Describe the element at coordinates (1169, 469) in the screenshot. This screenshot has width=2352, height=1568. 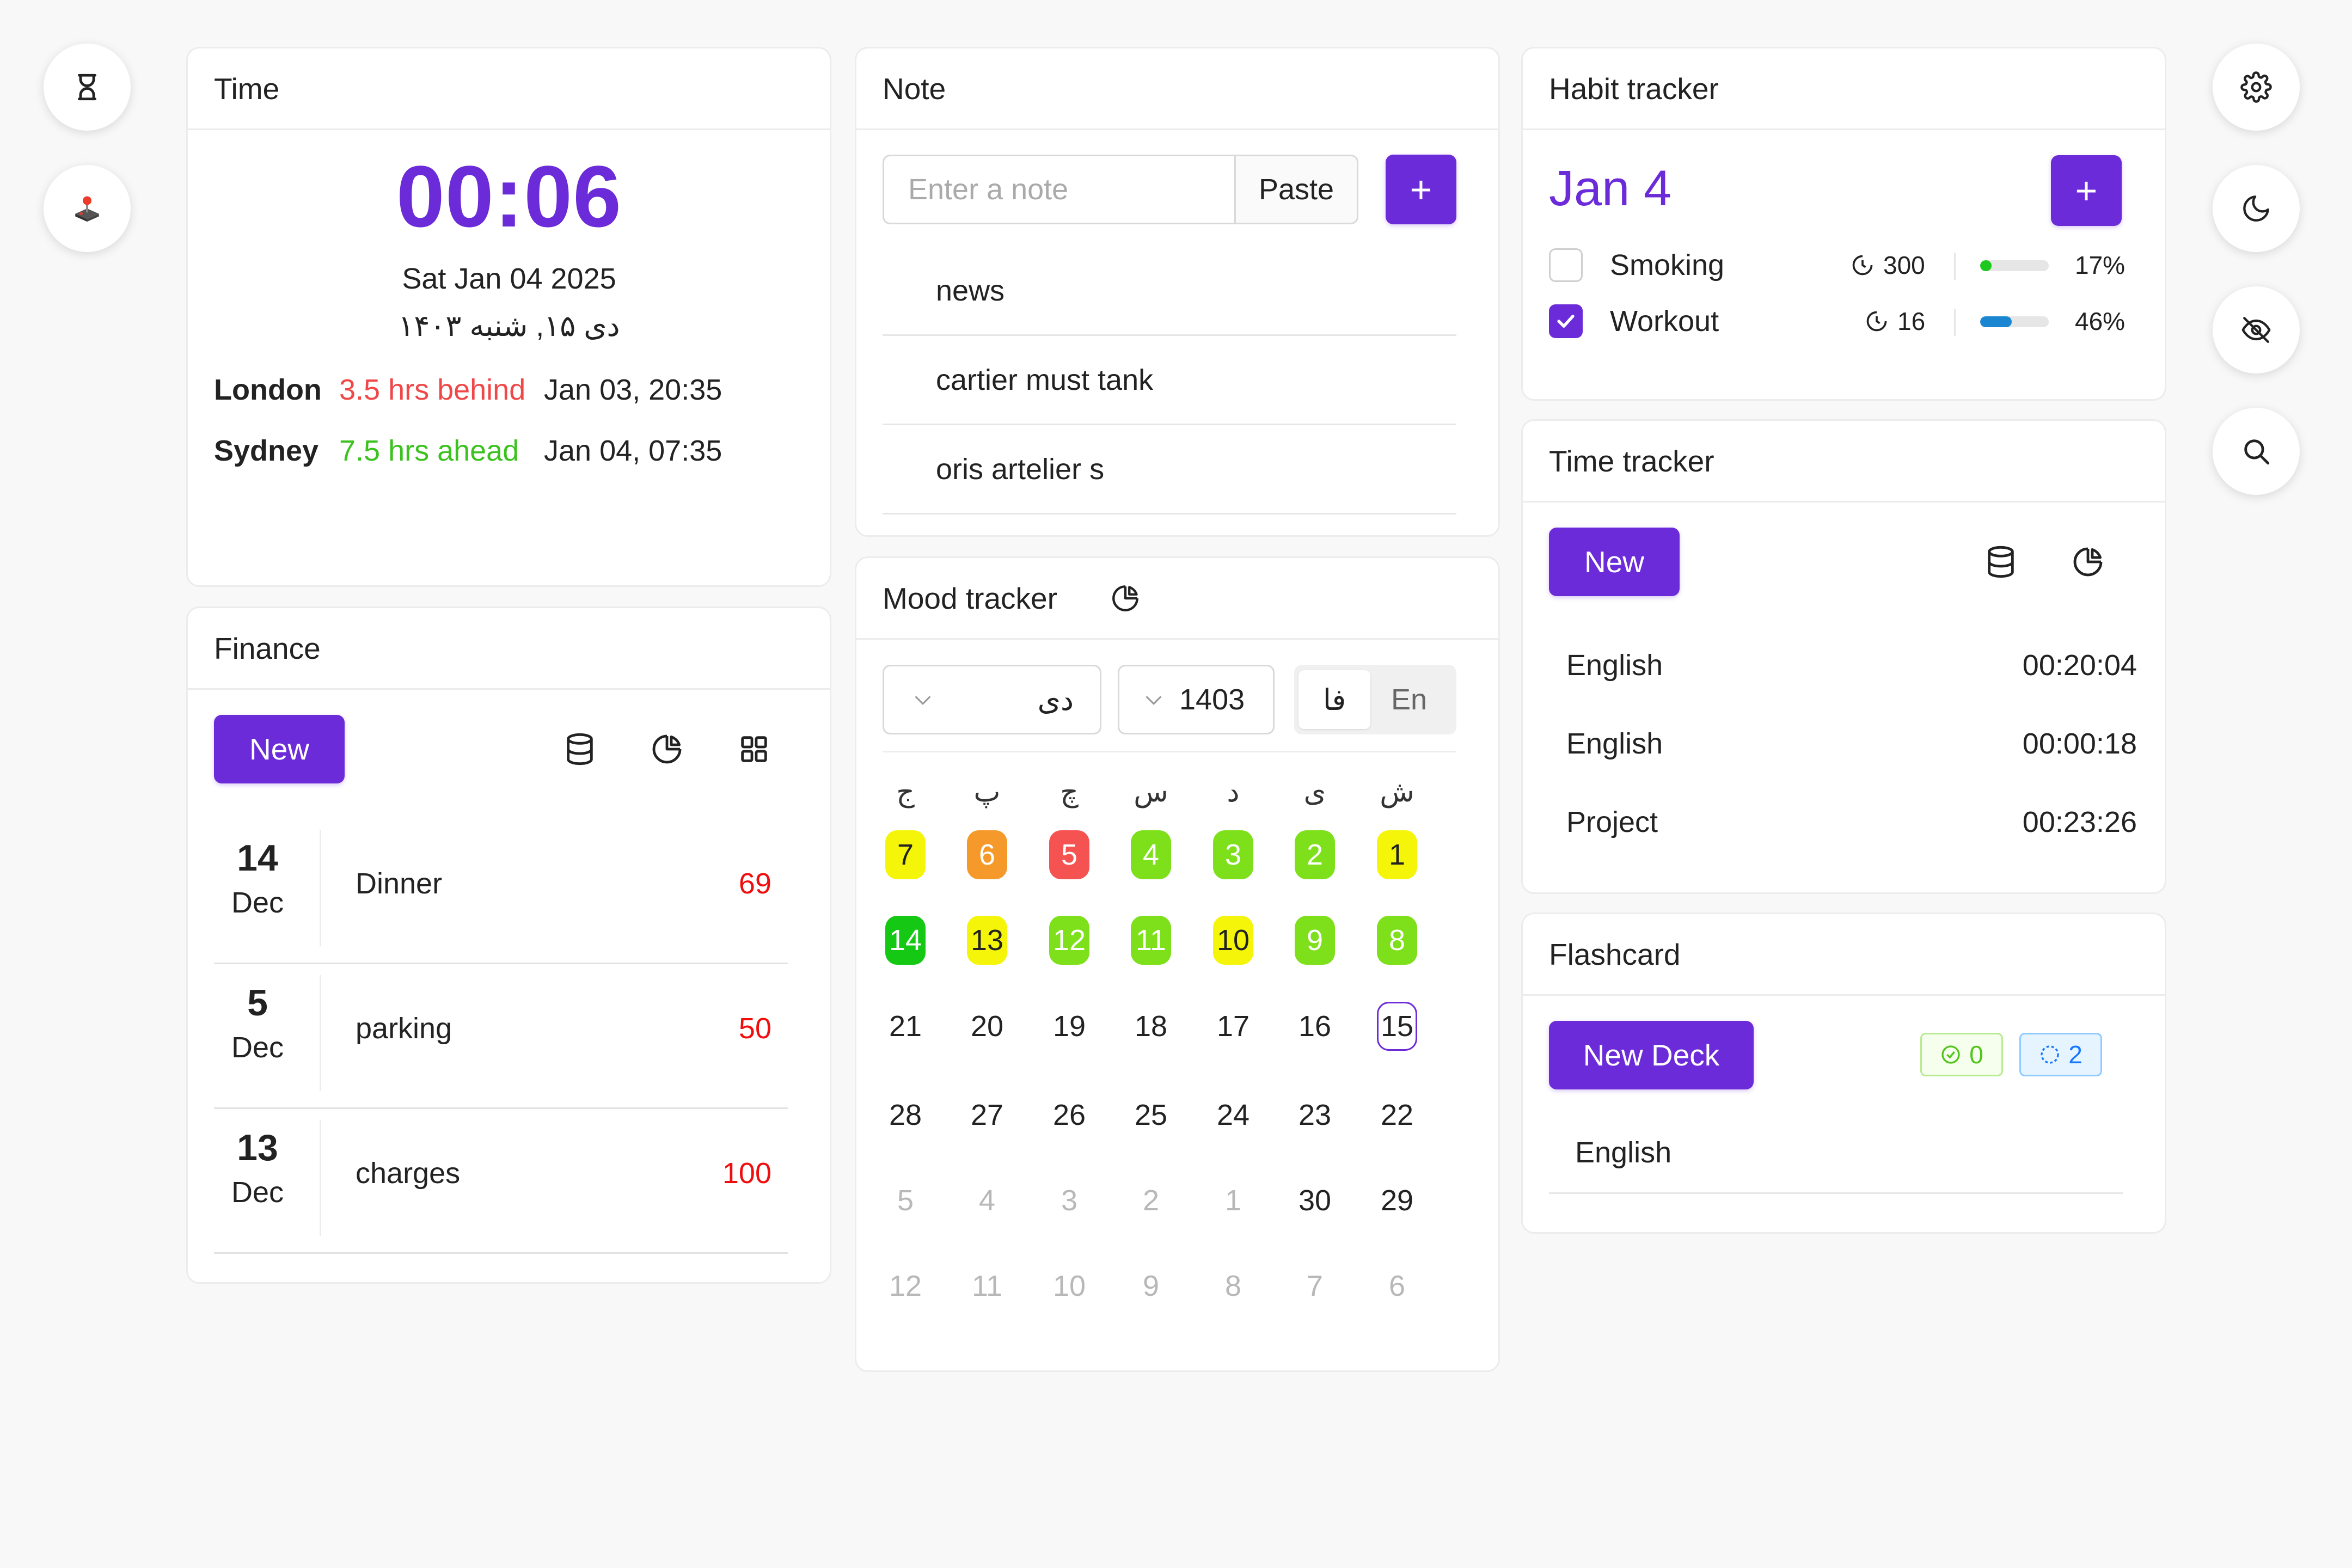
I see `note-item: oris artelier s` at that location.